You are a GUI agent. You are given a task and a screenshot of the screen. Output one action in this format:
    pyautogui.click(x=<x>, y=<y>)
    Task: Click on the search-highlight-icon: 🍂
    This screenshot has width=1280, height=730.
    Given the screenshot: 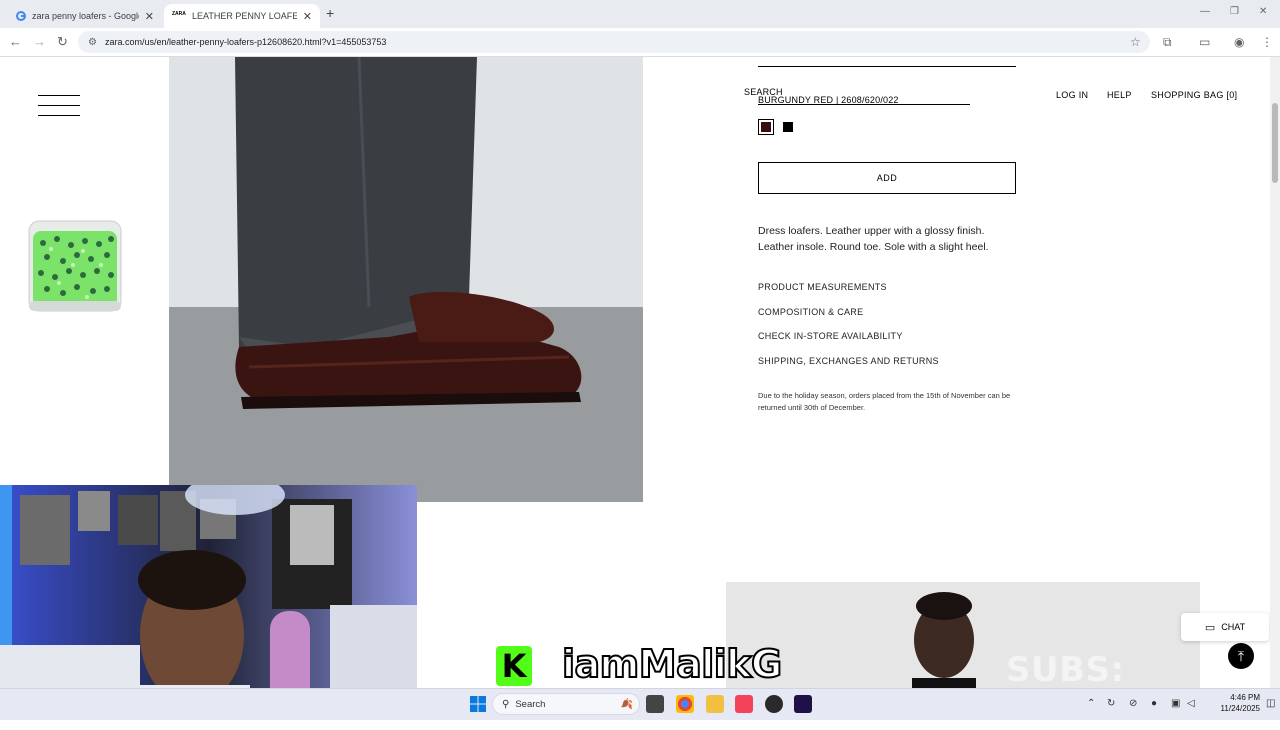 What is the action you would take?
    pyautogui.click(x=626, y=704)
    